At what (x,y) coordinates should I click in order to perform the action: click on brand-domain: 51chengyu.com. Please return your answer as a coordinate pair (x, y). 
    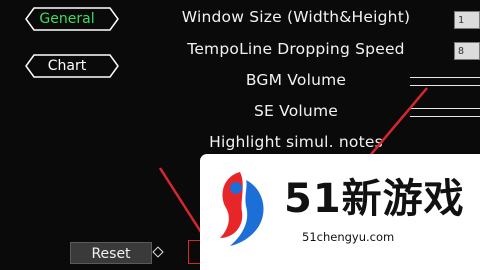
    Looking at the image, I should click on (348, 237).